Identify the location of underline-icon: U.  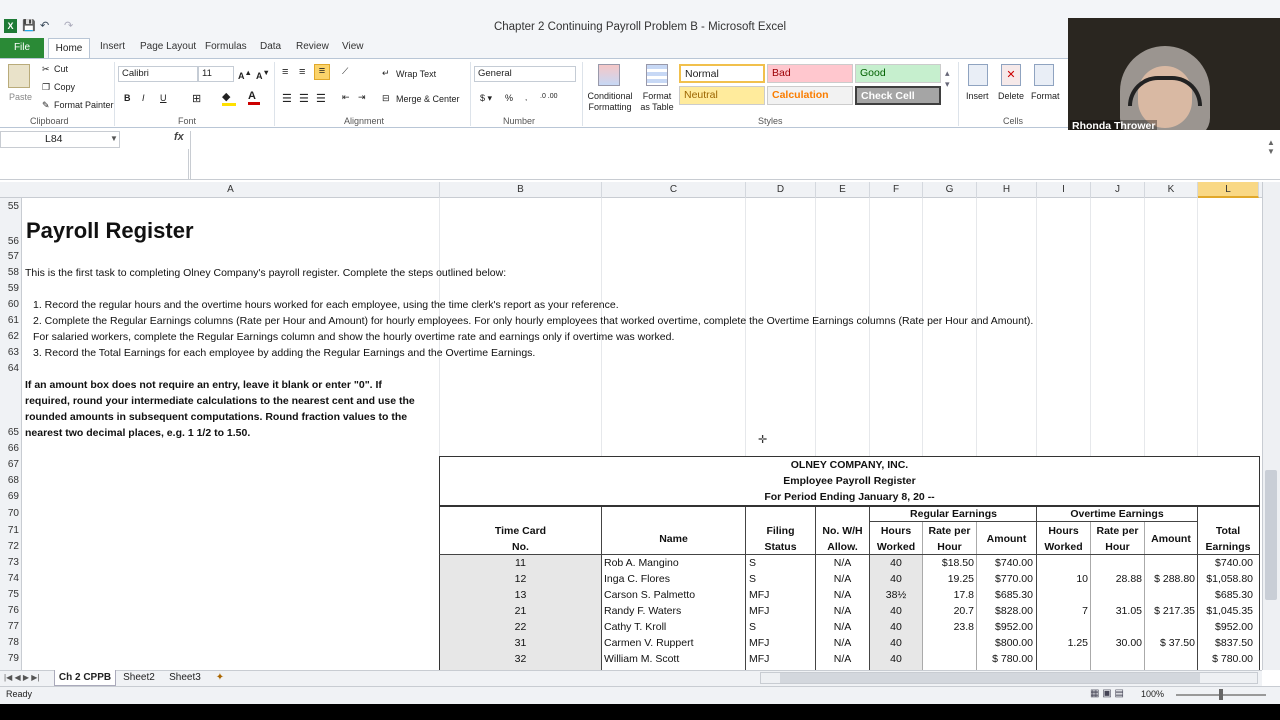
(163, 98).